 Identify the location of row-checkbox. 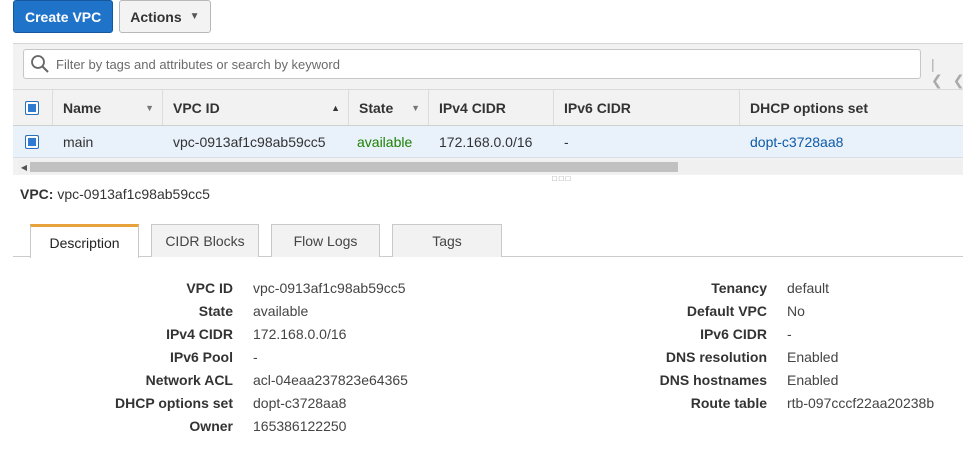
(32, 141).